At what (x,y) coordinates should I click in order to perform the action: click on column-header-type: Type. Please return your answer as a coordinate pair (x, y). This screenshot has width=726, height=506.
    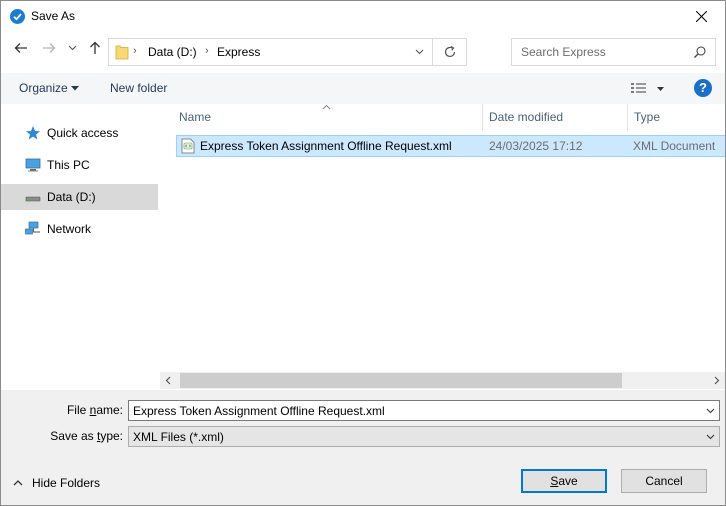
    Looking at the image, I should click on (676, 117).